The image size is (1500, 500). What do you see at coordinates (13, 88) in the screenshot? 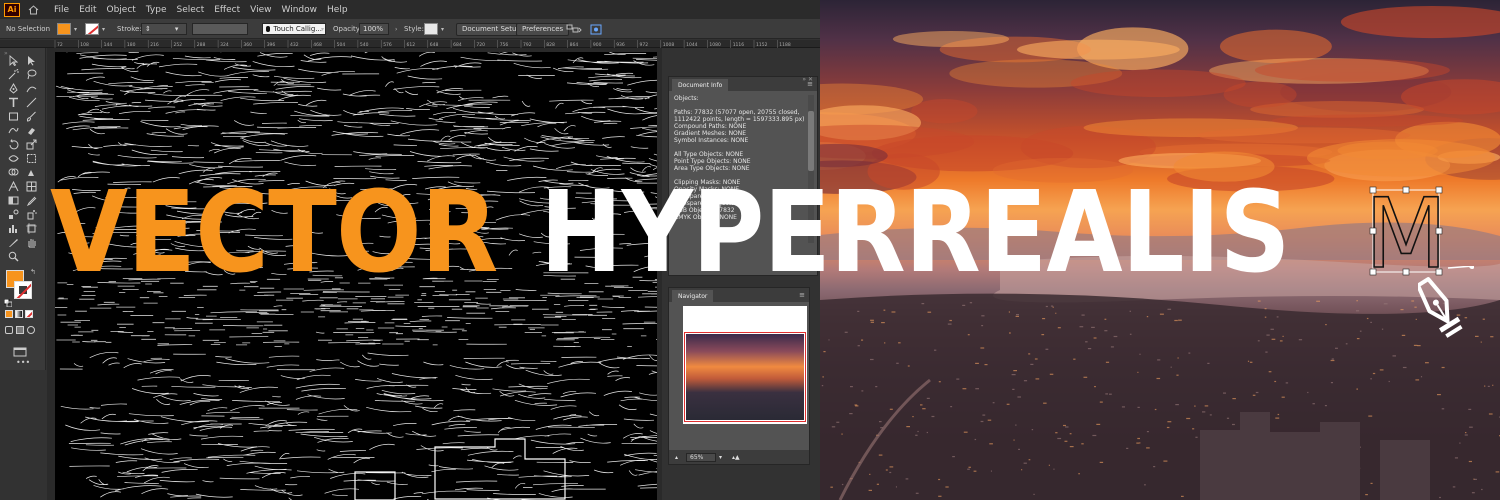
I see `pen-tool-icon` at bounding box center [13, 88].